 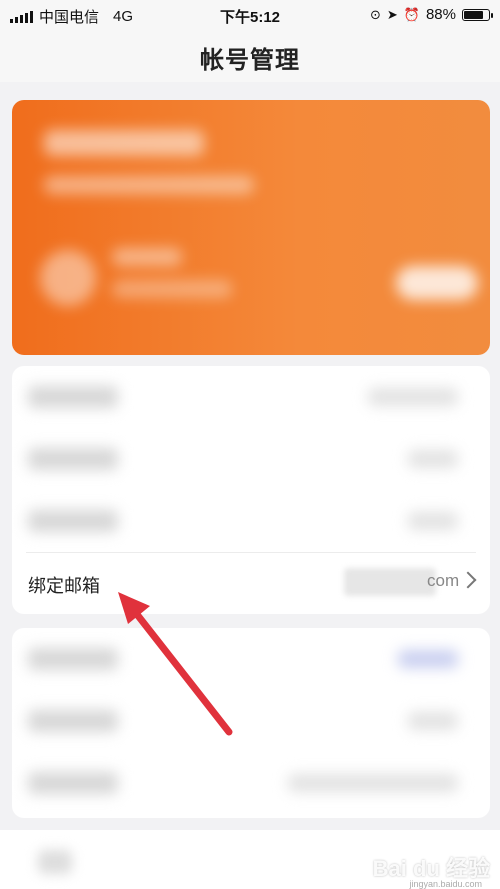 What do you see at coordinates (392, 14) in the screenshot?
I see `location-icon: ➤` at bounding box center [392, 14].